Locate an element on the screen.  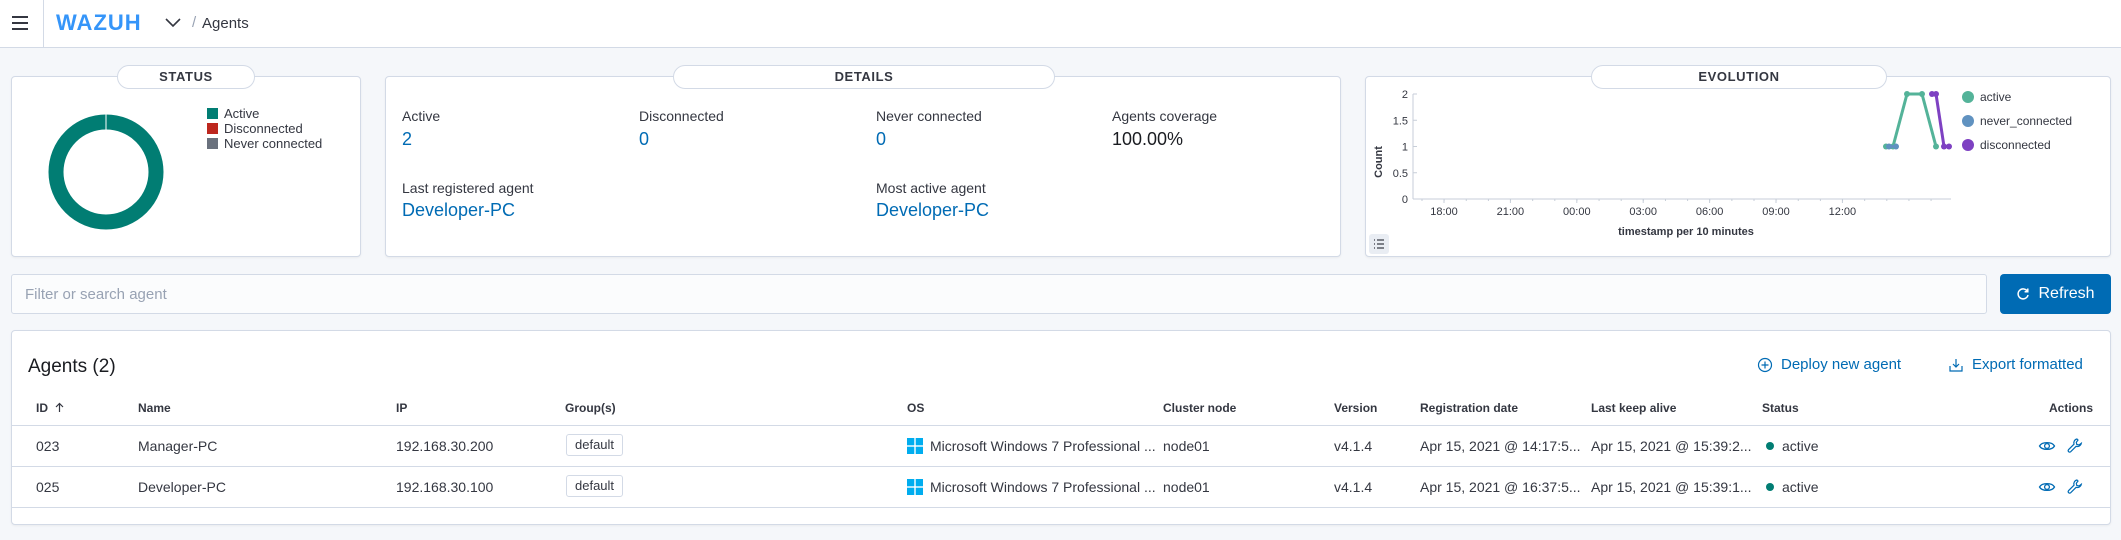
legend-disconnected-label: Disconnected is located at coordinates (263, 128).